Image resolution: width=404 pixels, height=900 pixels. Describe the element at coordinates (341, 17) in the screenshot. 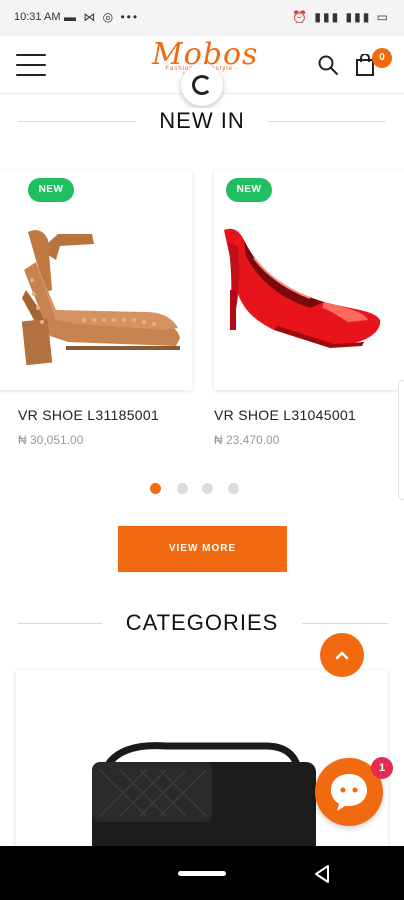

I see `system-icons: ⏰ ▮▮▮ ▮▮▮ ▭` at that location.